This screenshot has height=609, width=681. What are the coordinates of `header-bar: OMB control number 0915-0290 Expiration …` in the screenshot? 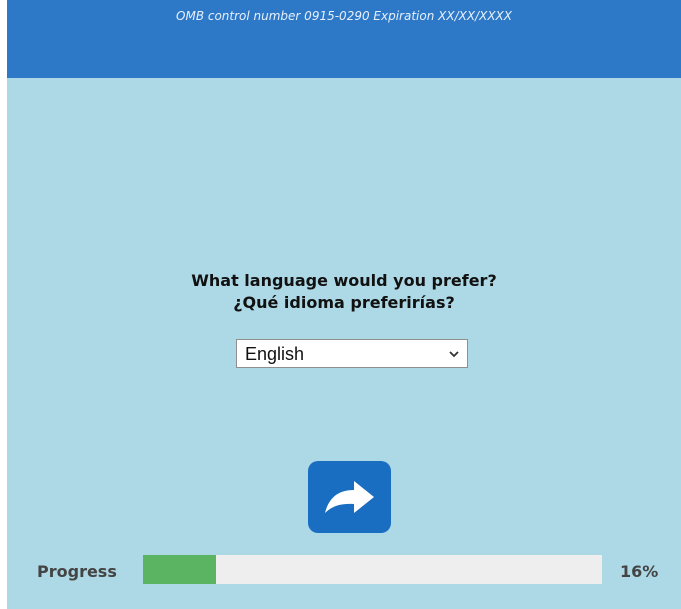 It's located at (344, 39).